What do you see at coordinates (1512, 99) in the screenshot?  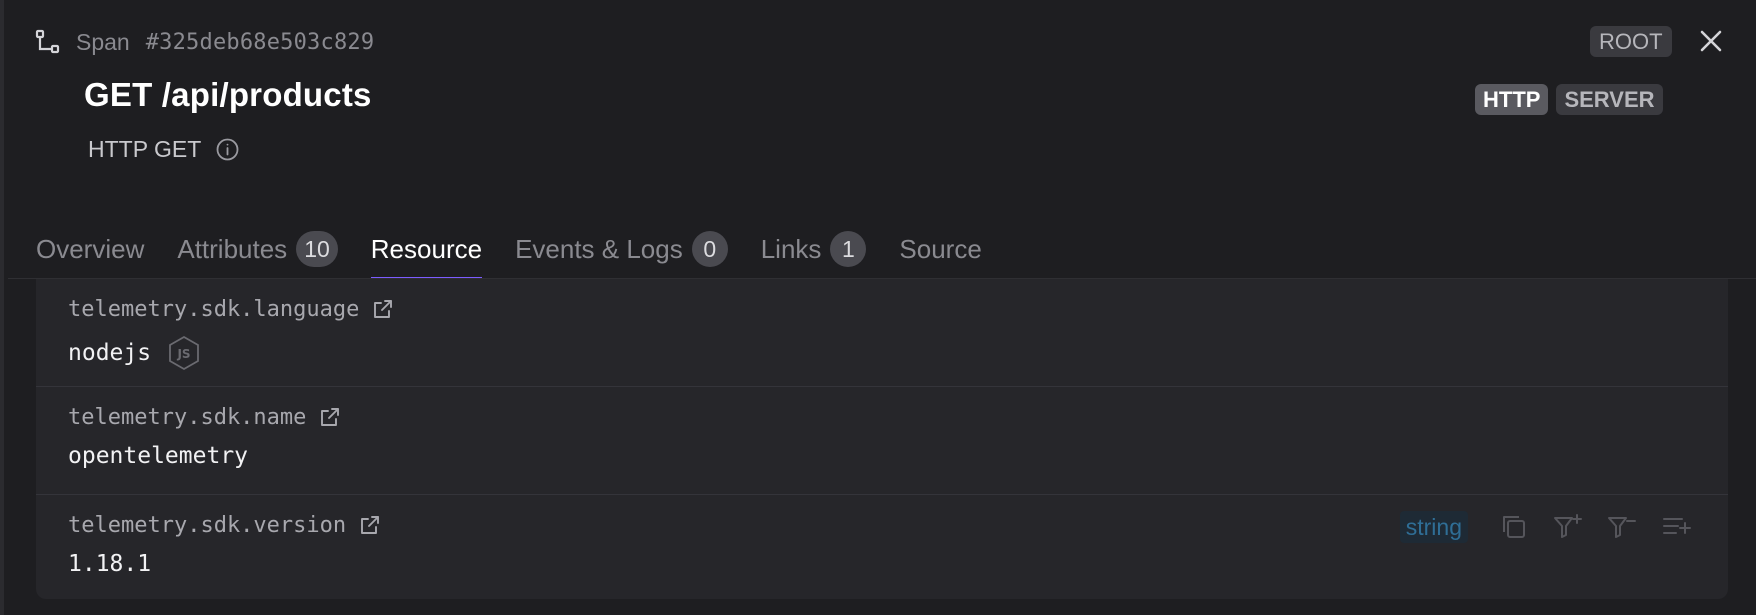 I see `http-badge: HTTP` at bounding box center [1512, 99].